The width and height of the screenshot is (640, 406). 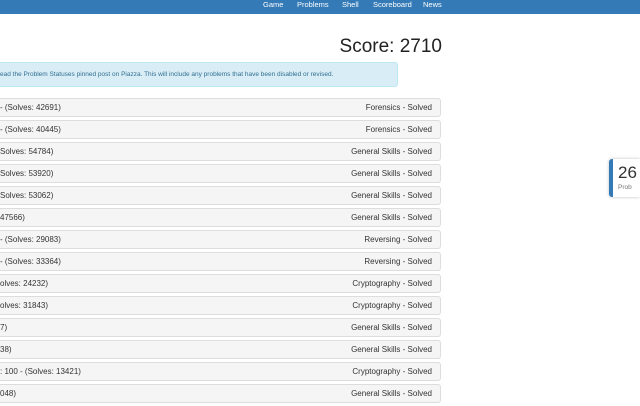 What do you see at coordinates (40, 371) in the screenshot?
I see `problem-title: : 100 - (Solves: 13421)` at bounding box center [40, 371].